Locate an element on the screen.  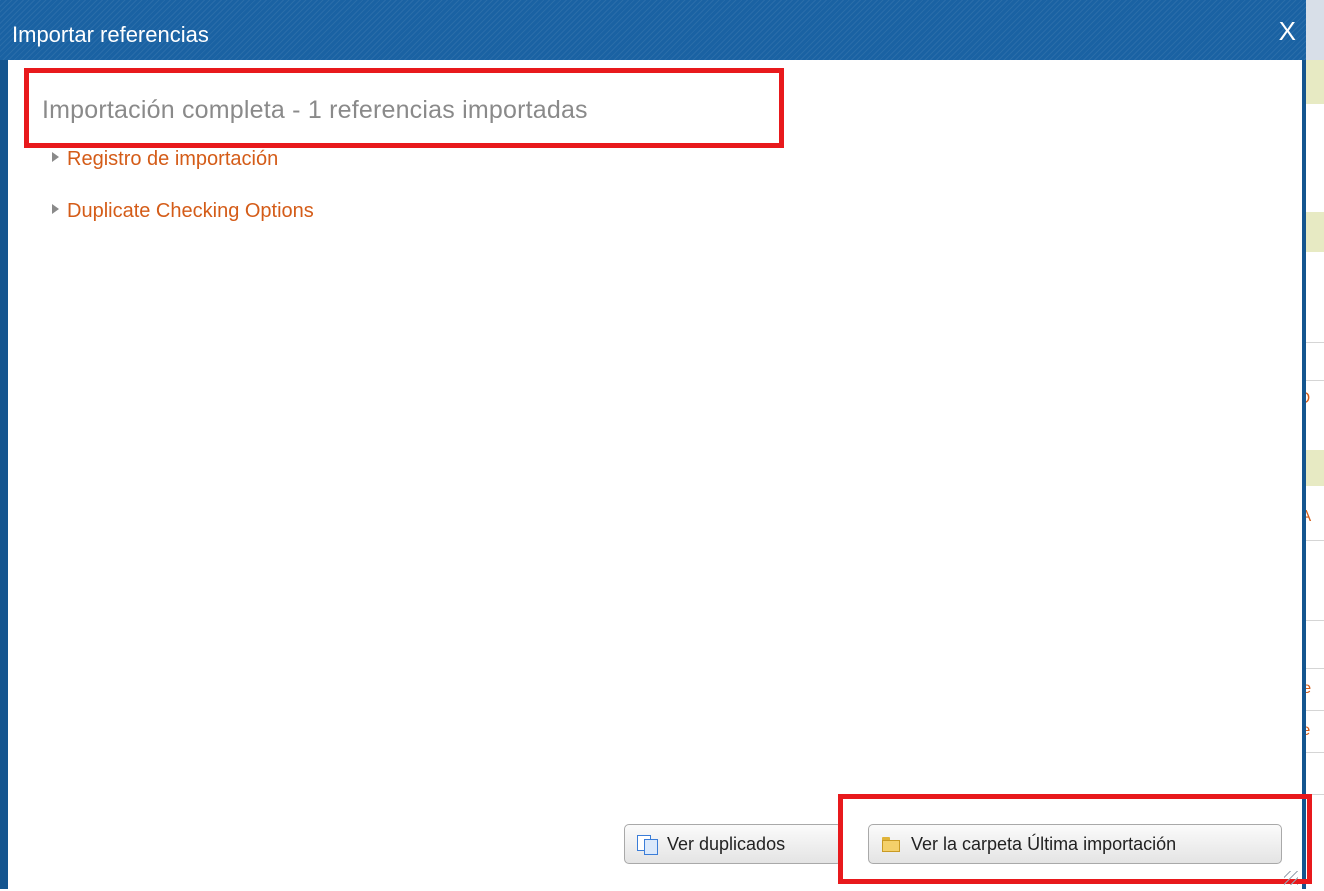
resize-grip-icon is located at coordinates (1291, 878).